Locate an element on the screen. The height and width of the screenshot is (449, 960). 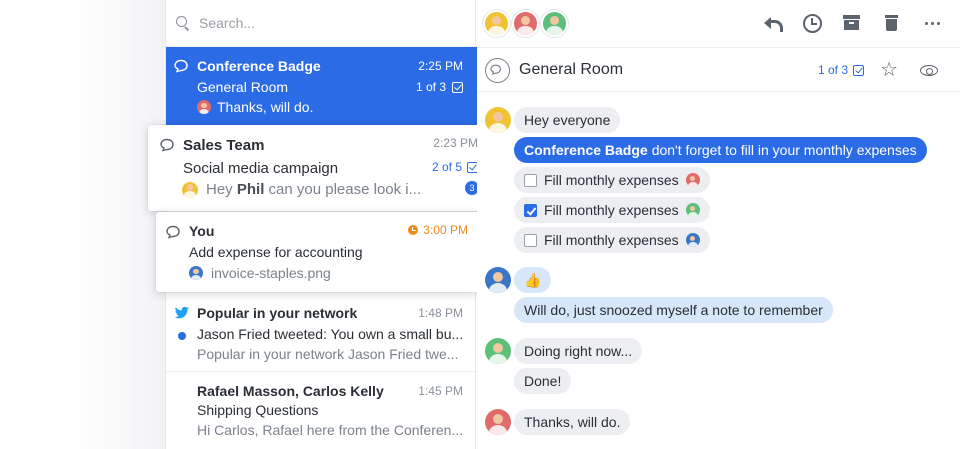
conversation-subject: Social media campaign is located at coordinates (261, 168).